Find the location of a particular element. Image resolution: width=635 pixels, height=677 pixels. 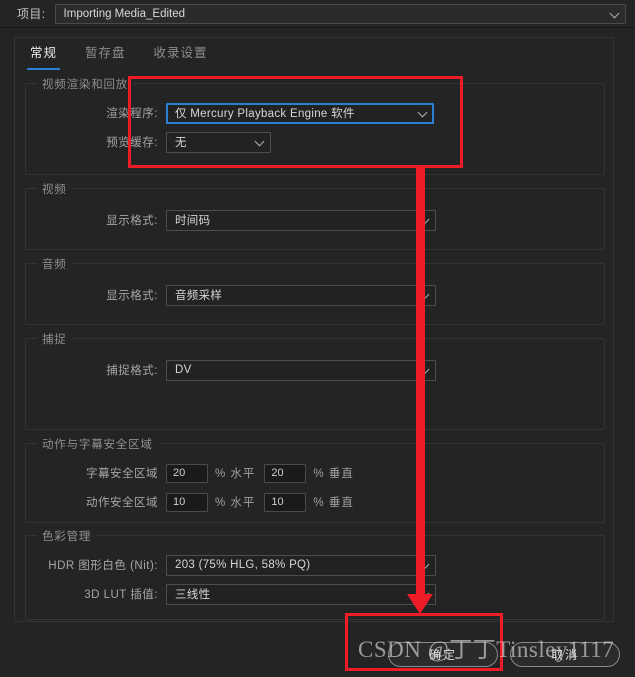

row-video-display-format: 显示格式: 时间码 is located at coordinates (315, 220).